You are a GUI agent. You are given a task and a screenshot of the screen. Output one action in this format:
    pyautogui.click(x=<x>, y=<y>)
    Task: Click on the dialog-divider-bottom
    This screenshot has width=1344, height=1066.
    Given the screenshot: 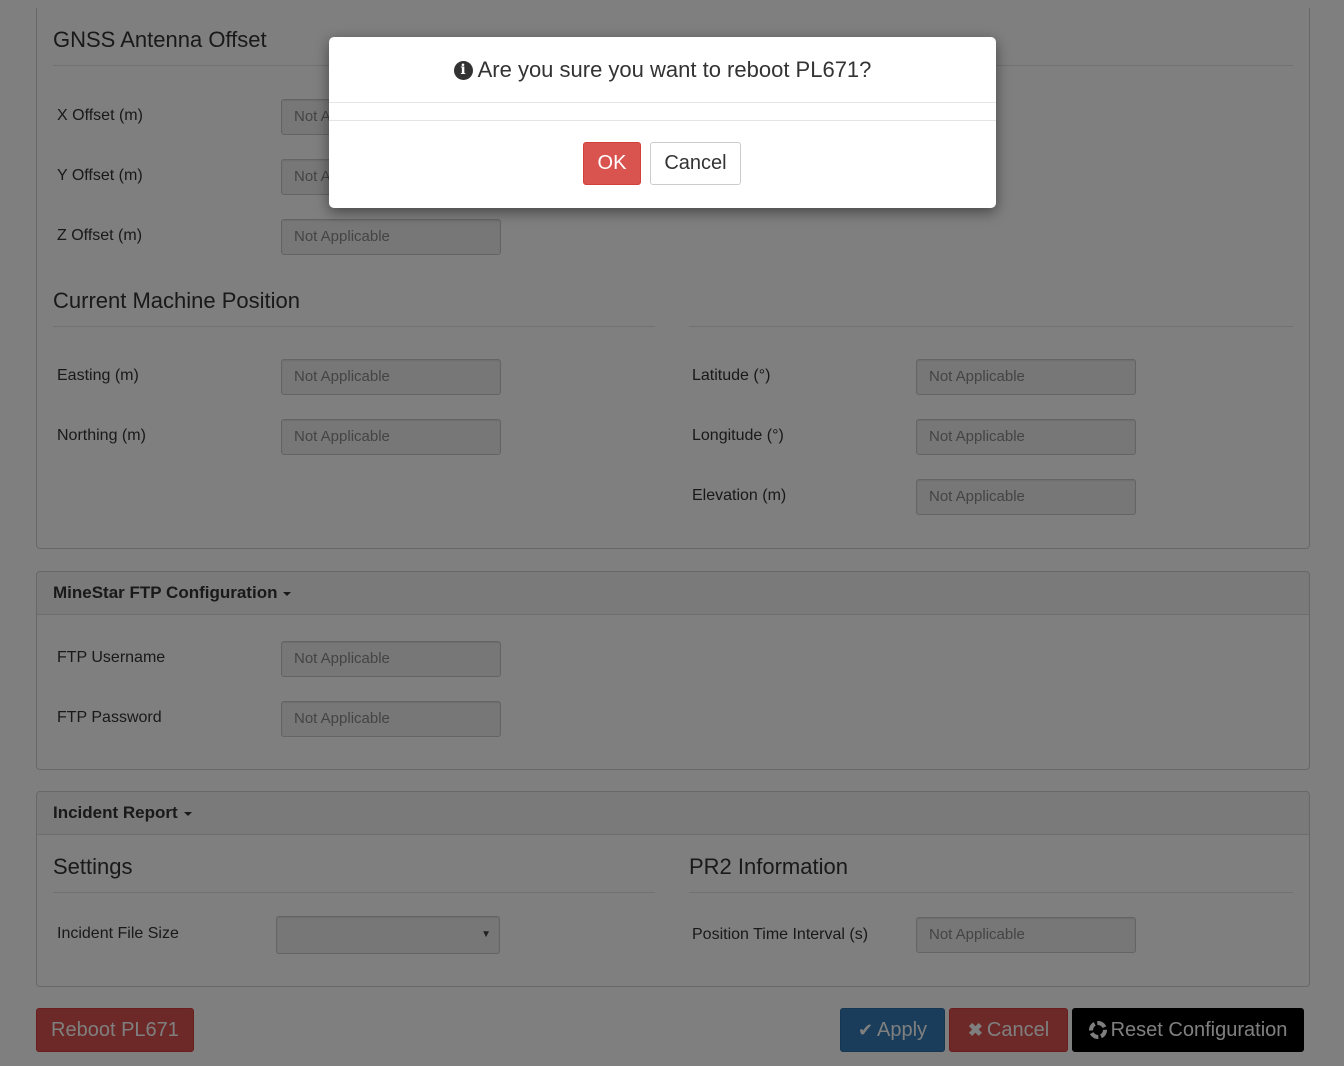 What is the action you would take?
    pyautogui.click(x=662, y=120)
    